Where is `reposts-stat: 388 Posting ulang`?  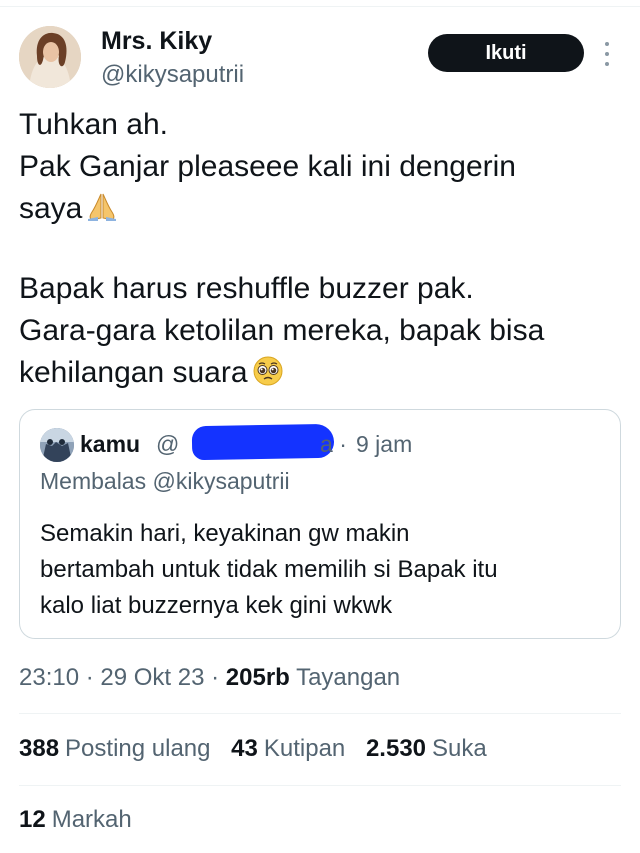
reposts-stat: 388 Posting ulang is located at coordinates (115, 749).